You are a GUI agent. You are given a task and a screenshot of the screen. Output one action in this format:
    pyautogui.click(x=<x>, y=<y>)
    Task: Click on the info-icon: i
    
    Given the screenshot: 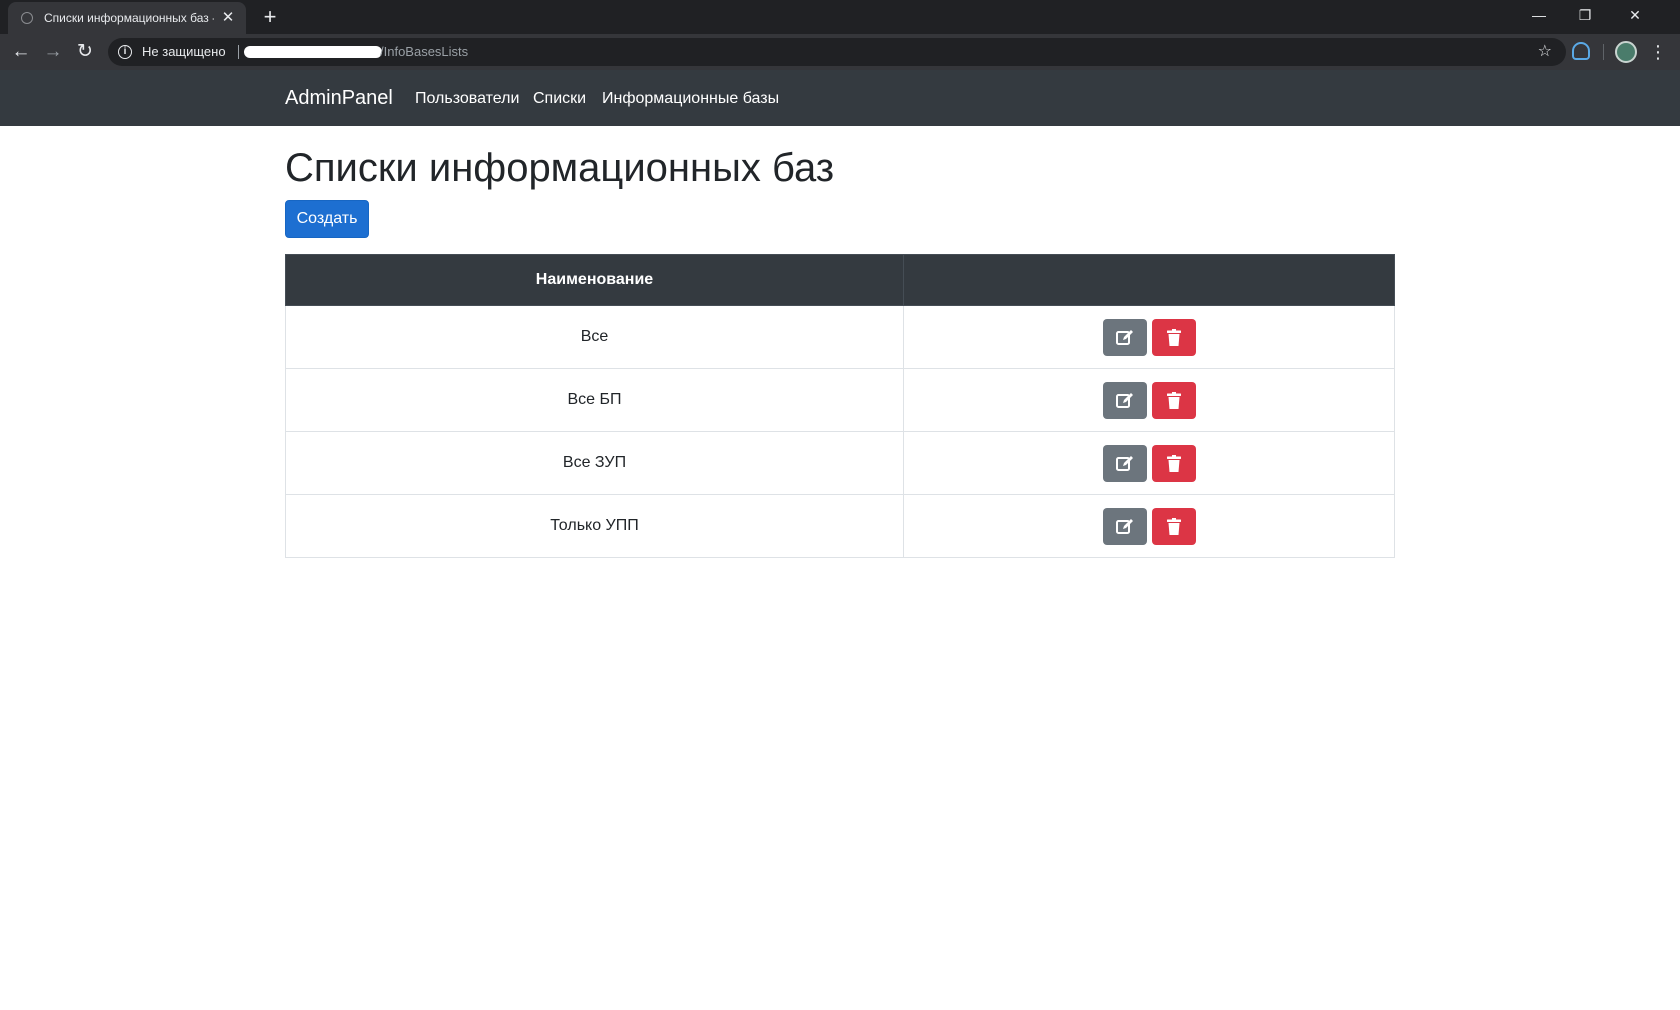 What is the action you would take?
    pyautogui.click(x=125, y=52)
    